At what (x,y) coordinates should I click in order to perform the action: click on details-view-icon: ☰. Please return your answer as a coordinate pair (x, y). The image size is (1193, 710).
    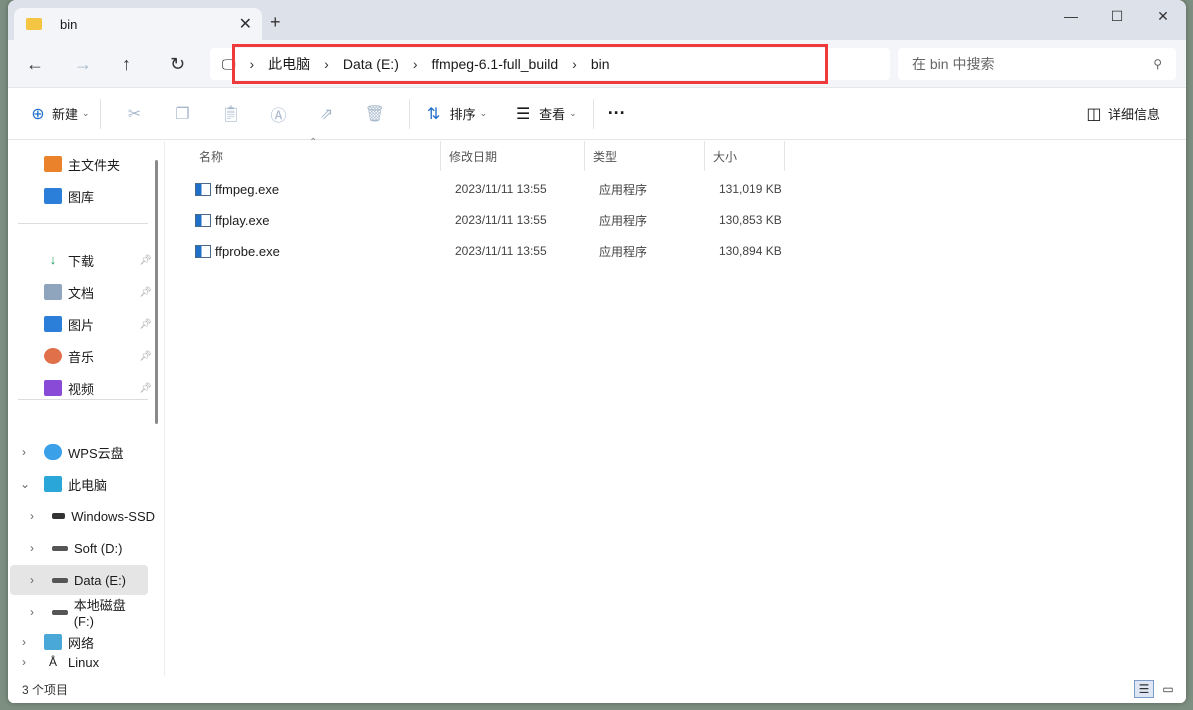
    Looking at the image, I should click on (1144, 689).